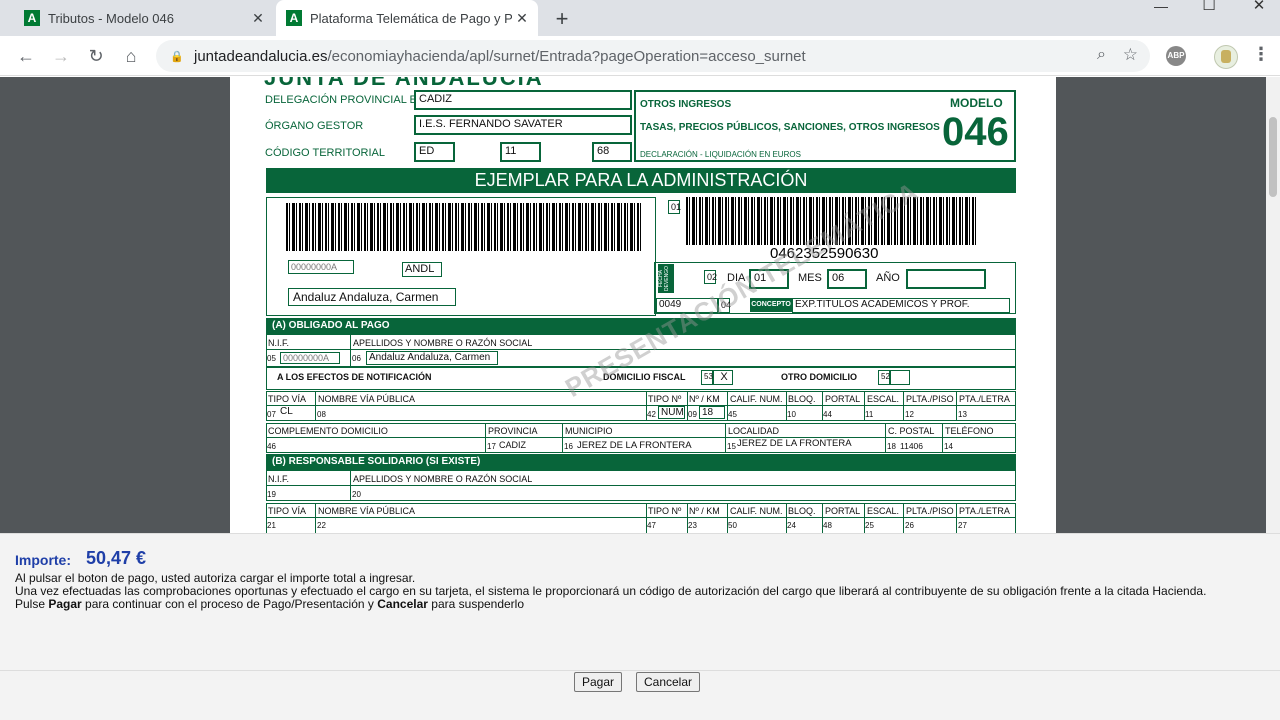 The height and width of the screenshot is (720, 1280). What do you see at coordinates (1258, 16) in the screenshot?
I see `close-window-icon: ✕` at bounding box center [1258, 16].